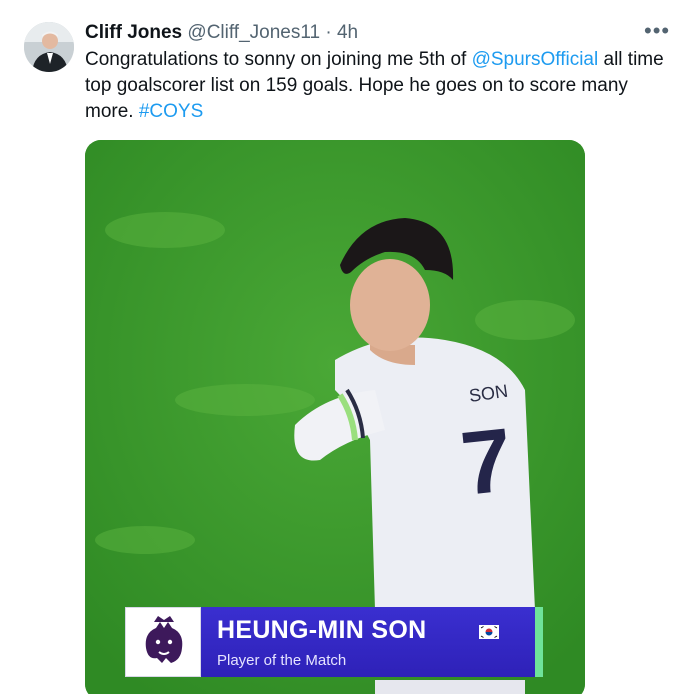 This screenshot has width=688, height=694. Describe the element at coordinates (322, 630) in the screenshot. I see `player-name: HEUNG-MIN SON` at that location.